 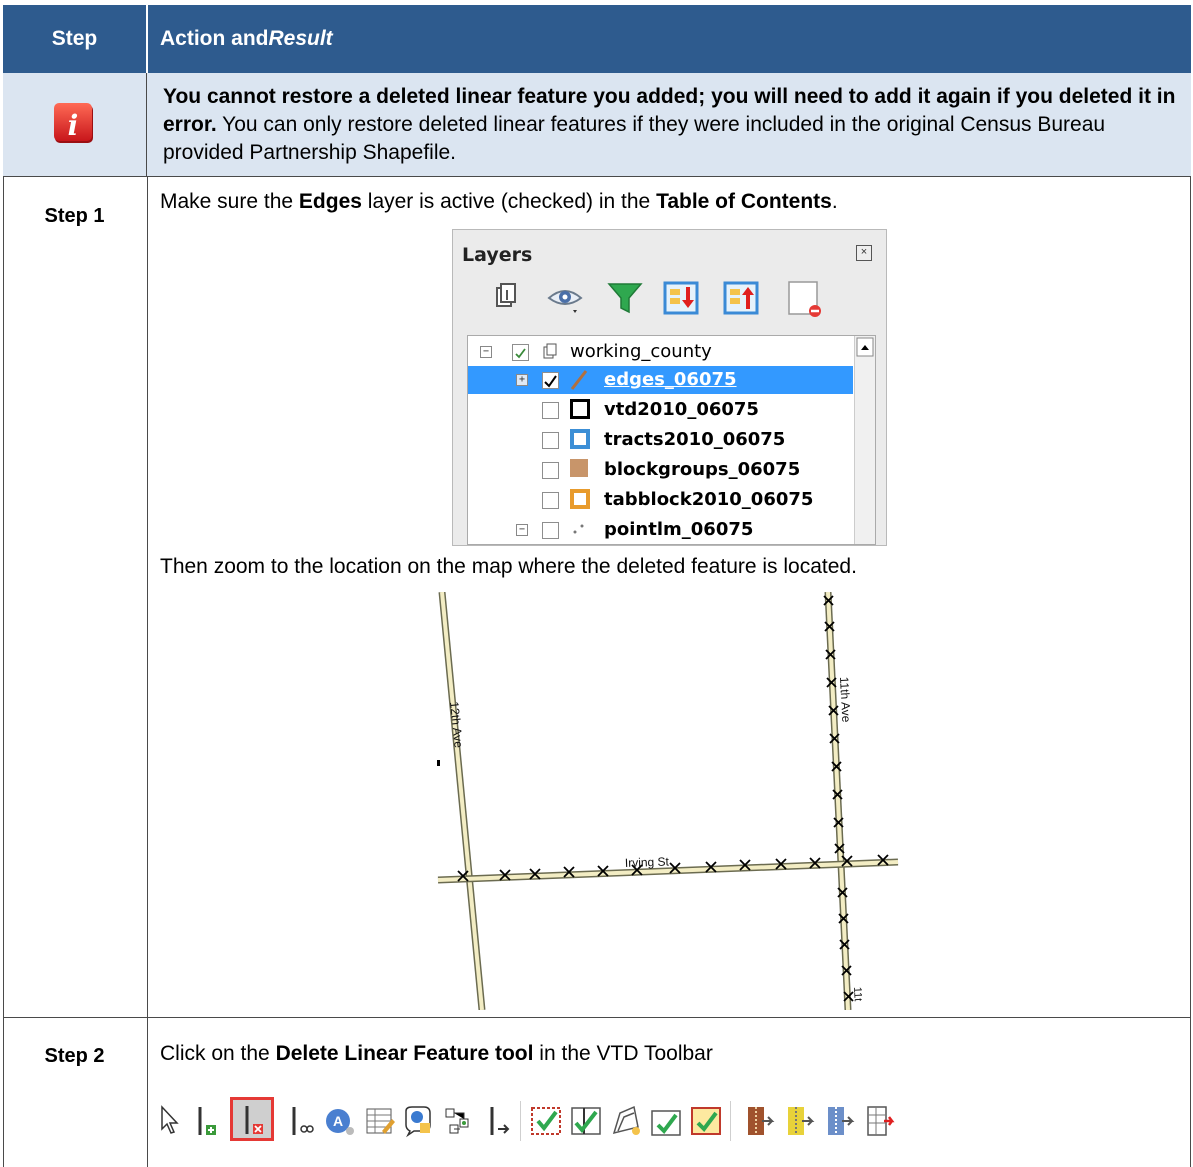 What do you see at coordinates (73, 125) in the screenshot?
I see `svg-text: i` at bounding box center [73, 125].